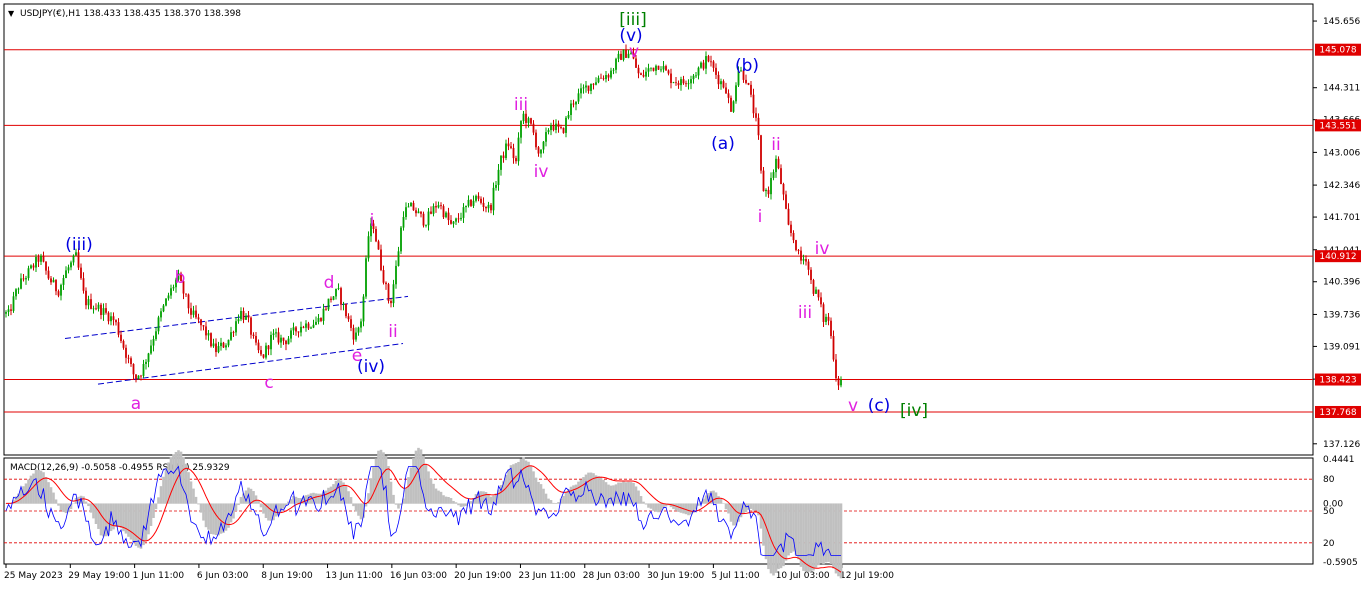  What do you see at coordinates (546, 576) in the screenshot?
I see `x-tick-label: 23 Jun 11:00` at bounding box center [546, 576].